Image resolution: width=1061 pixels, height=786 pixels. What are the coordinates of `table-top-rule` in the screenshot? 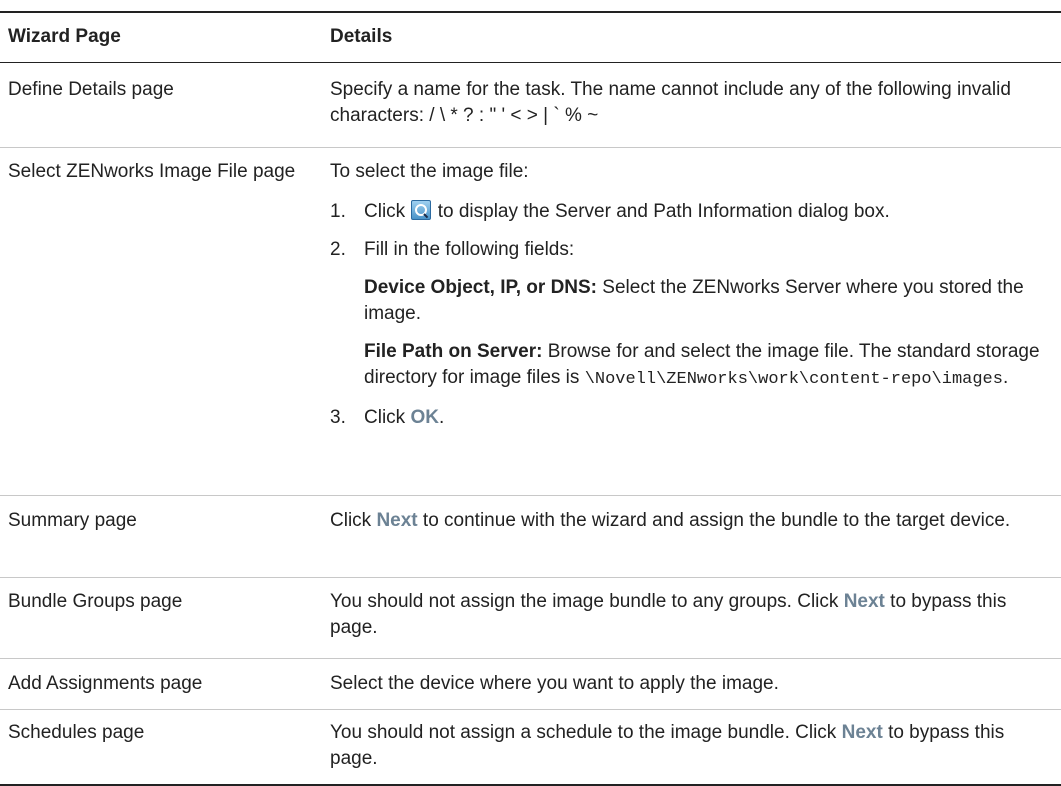 It's located at (530, 12).